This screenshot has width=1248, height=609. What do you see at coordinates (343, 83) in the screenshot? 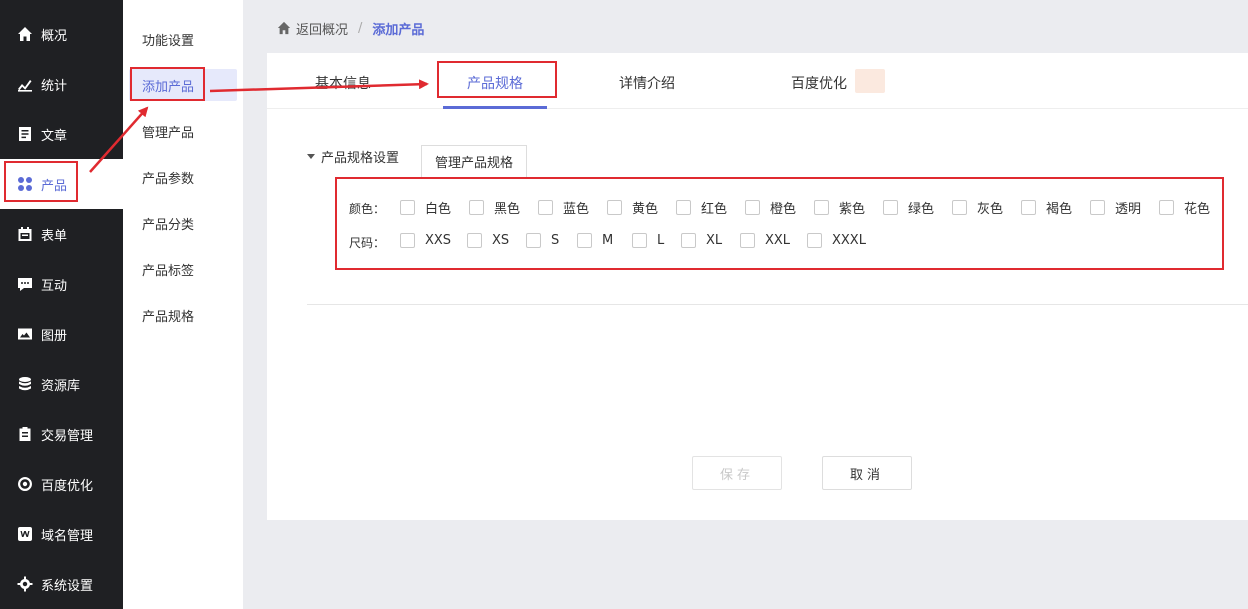
I see `tab-basic-info: 基本信息` at bounding box center [343, 83].